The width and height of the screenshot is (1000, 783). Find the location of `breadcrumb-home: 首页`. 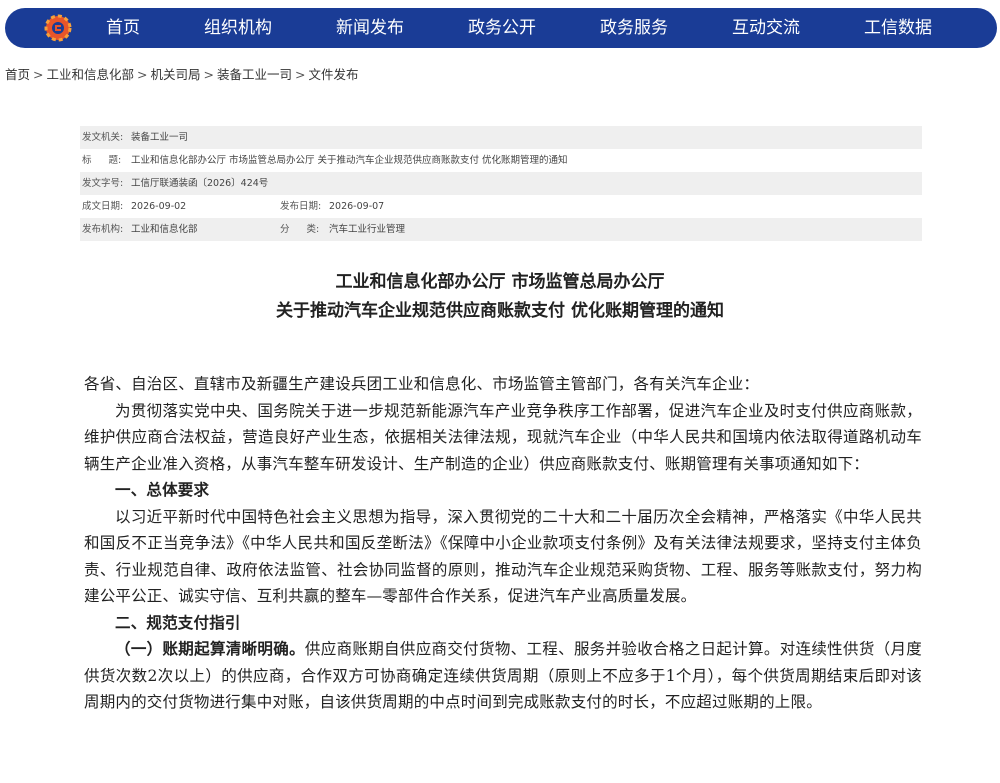

breadcrumb-home: 首页 is located at coordinates (17, 74).